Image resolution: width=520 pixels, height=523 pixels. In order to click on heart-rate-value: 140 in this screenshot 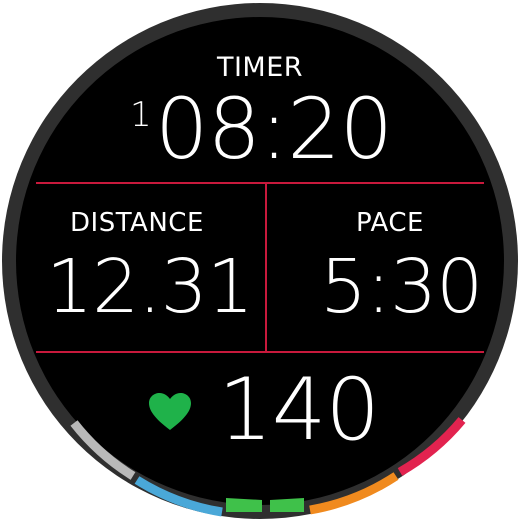, I will do `click(299, 410)`.